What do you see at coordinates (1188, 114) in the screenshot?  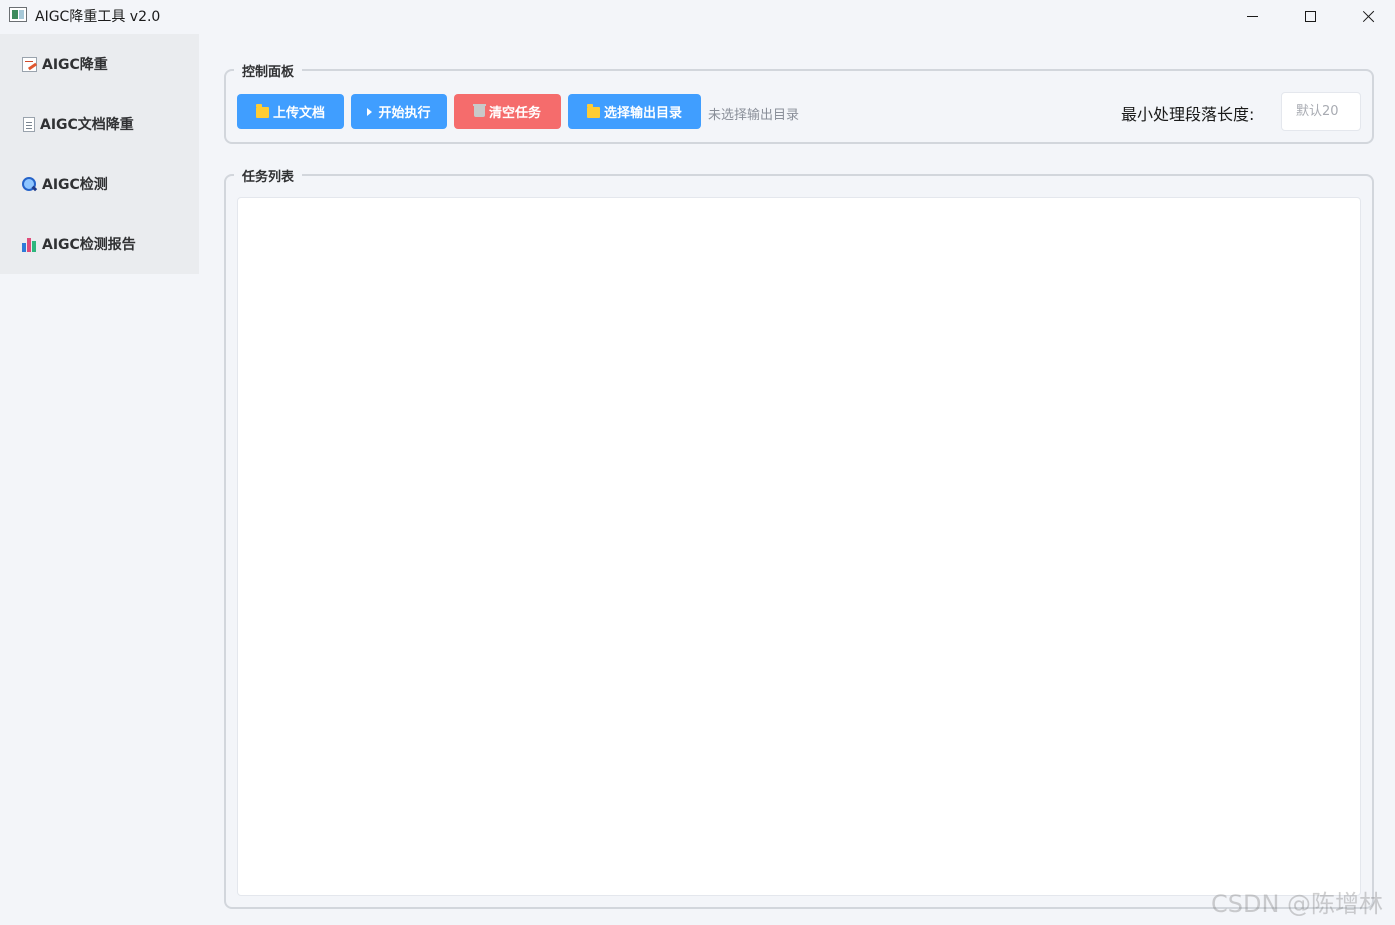 I see `min-paragraph-length-label: 最小处理段落长度:` at bounding box center [1188, 114].